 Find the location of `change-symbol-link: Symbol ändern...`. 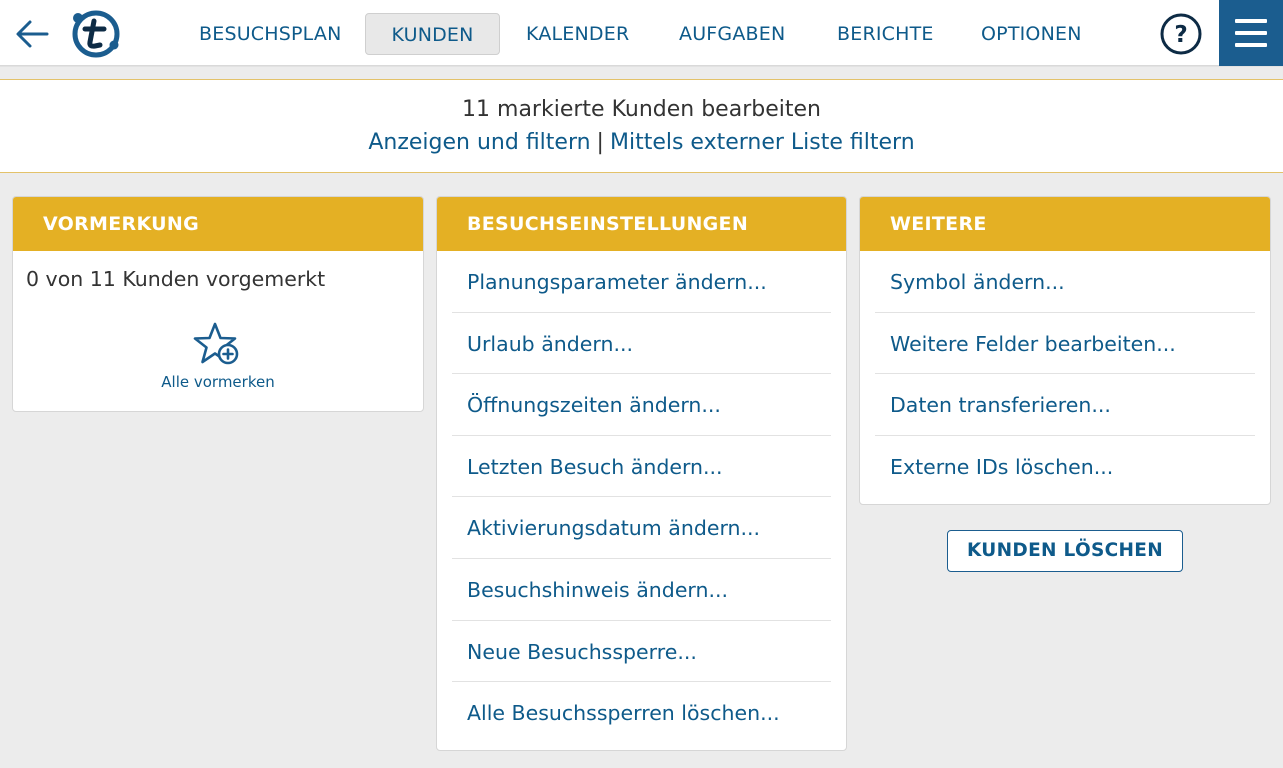

change-symbol-link: Symbol ändern... is located at coordinates (1065, 282).